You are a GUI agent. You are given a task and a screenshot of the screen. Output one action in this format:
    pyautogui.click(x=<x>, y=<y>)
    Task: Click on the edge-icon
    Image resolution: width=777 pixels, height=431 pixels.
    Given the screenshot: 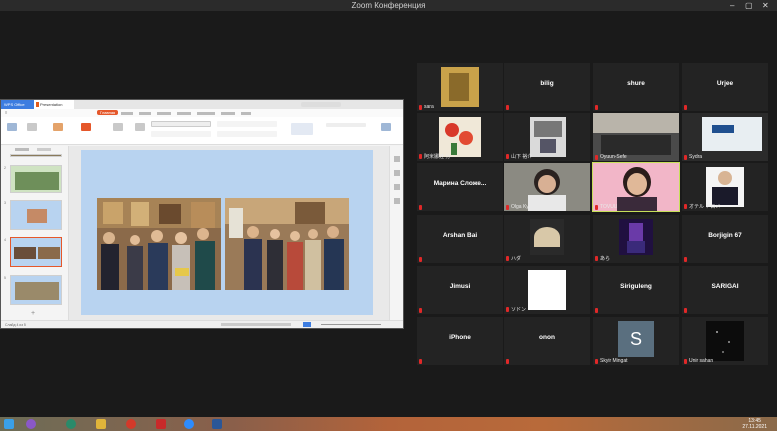 What is the action you would take?
    pyautogui.click(x=71, y=424)
    